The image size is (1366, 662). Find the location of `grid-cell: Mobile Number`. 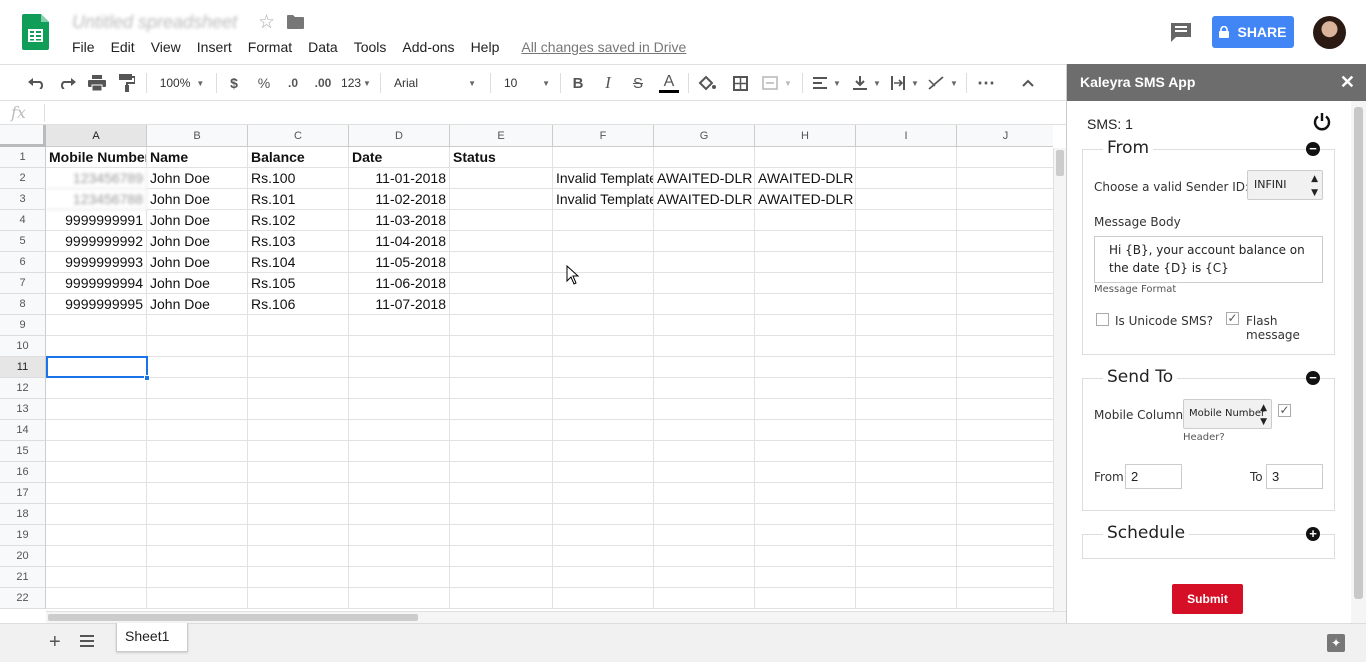

grid-cell: Mobile Number is located at coordinates (96, 157).